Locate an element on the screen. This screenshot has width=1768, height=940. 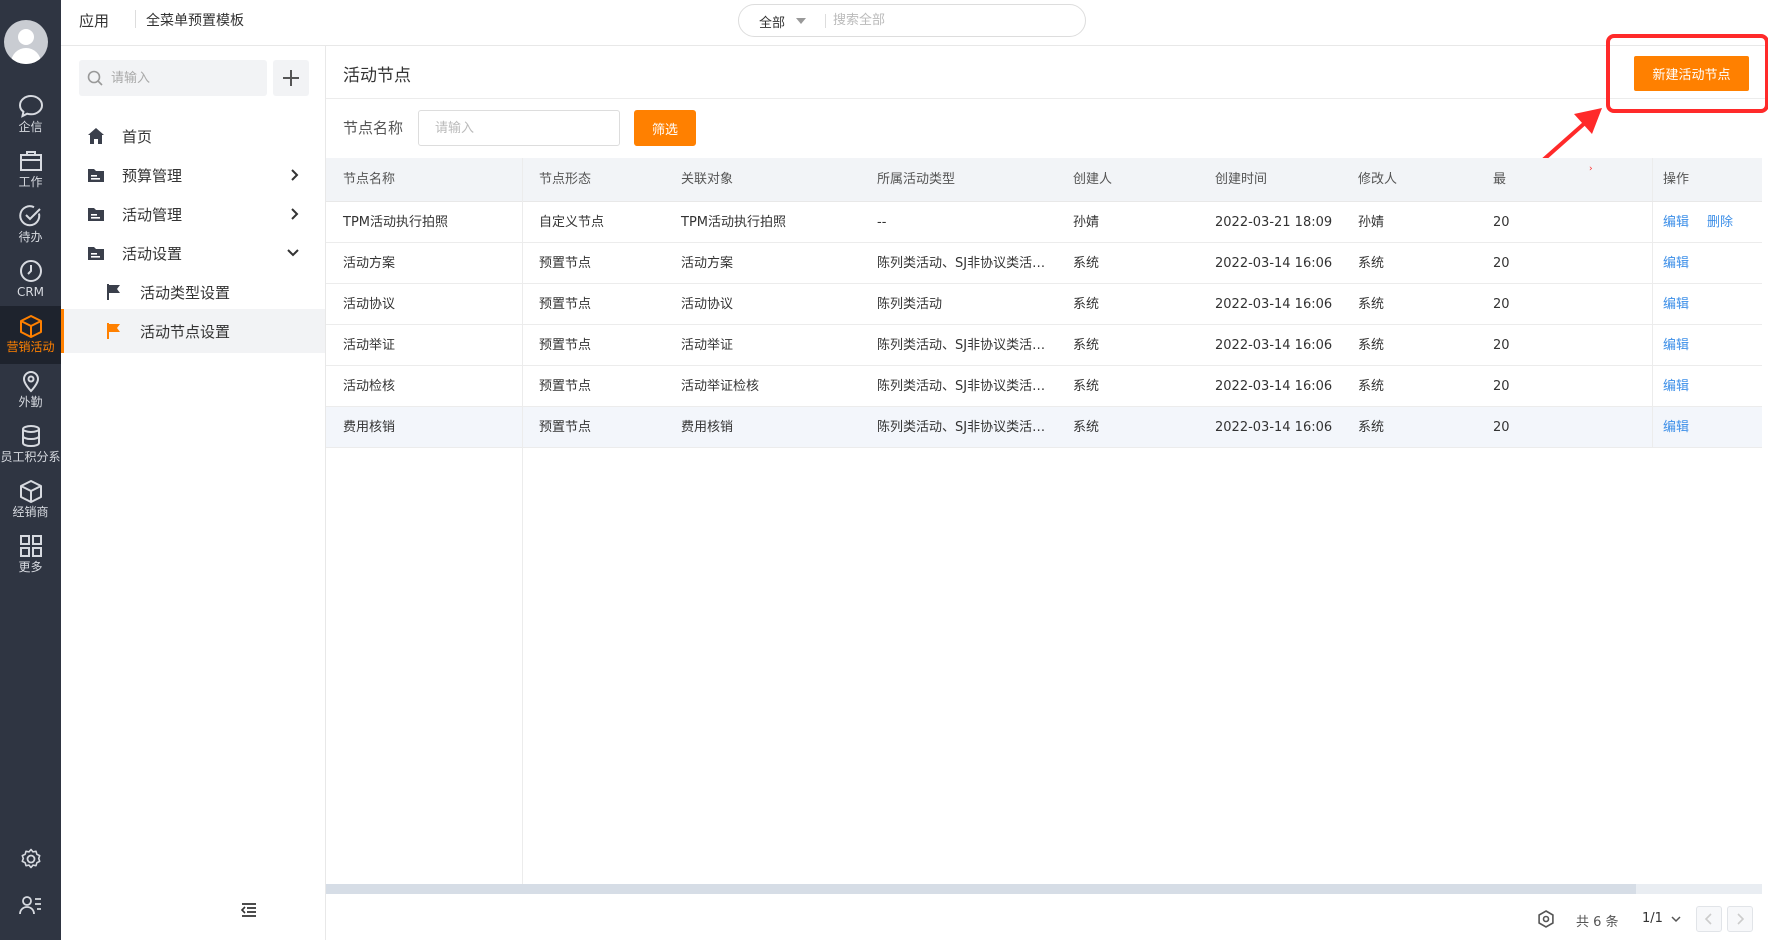
sidebar-search is located at coordinates (173, 78).